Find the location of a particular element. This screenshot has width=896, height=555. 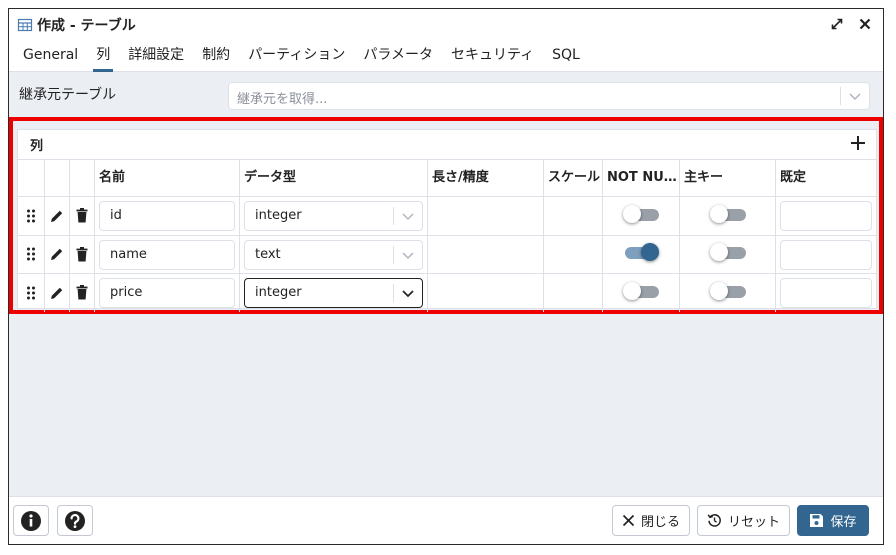

header-drag is located at coordinates (31, 178).